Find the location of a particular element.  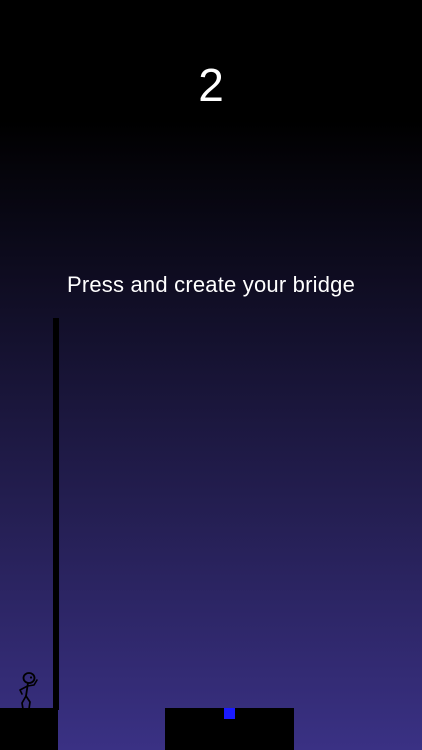

score-counter: 2 is located at coordinates (211, 85).